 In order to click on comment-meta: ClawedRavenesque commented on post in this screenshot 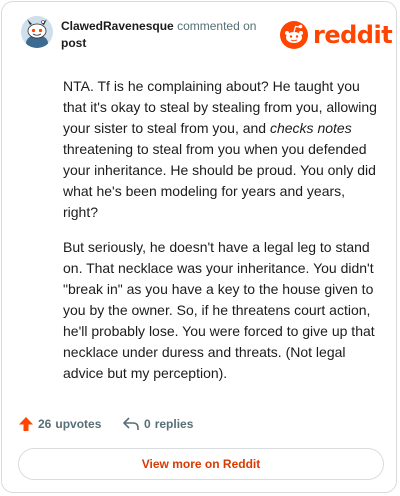, I will do `click(166, 35)`.